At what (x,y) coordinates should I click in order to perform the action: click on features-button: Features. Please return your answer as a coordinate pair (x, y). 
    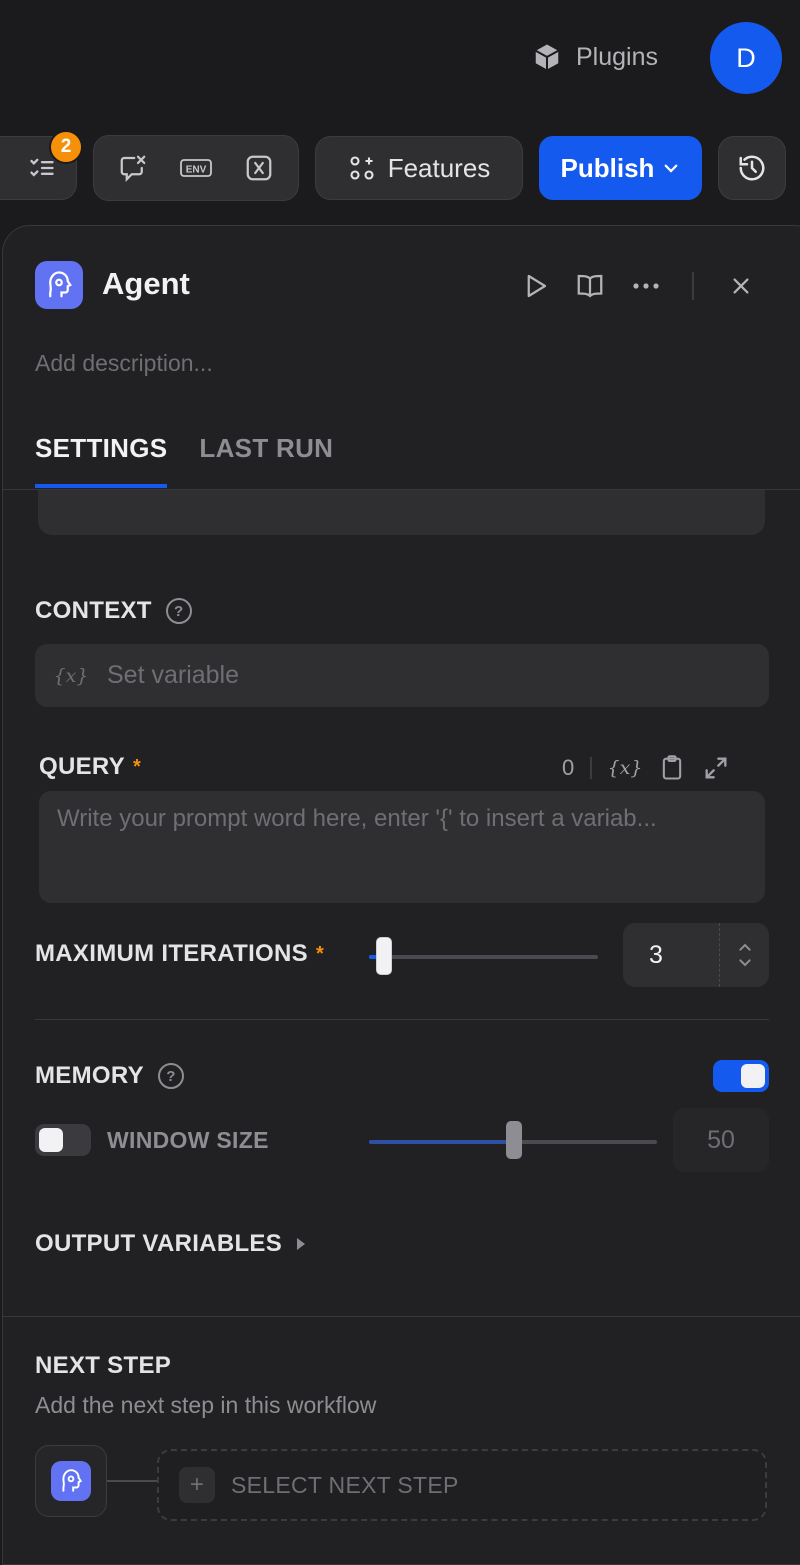
    Looking at the image, I should click on (419, 168).